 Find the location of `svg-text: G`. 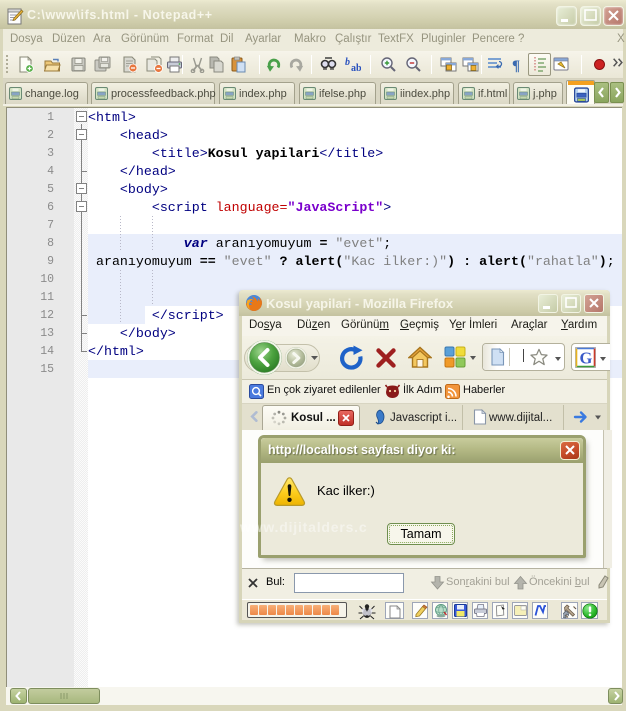

svg-text: G is located at coordinates (586, 358).